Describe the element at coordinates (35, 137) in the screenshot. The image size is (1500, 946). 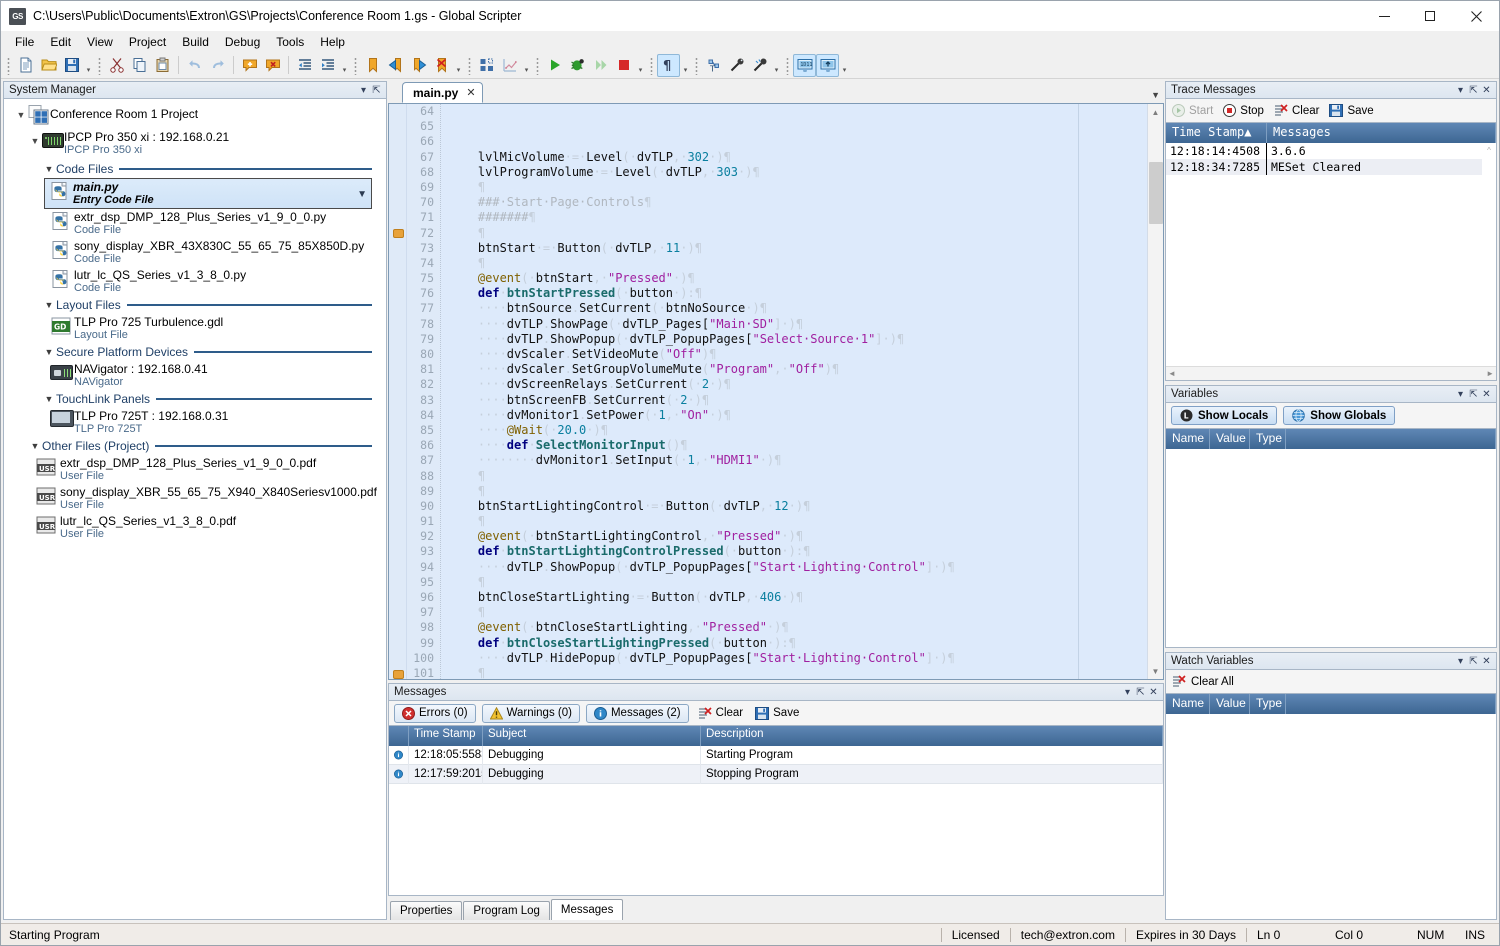
I see `expander-device-icon: ▼` at that location.